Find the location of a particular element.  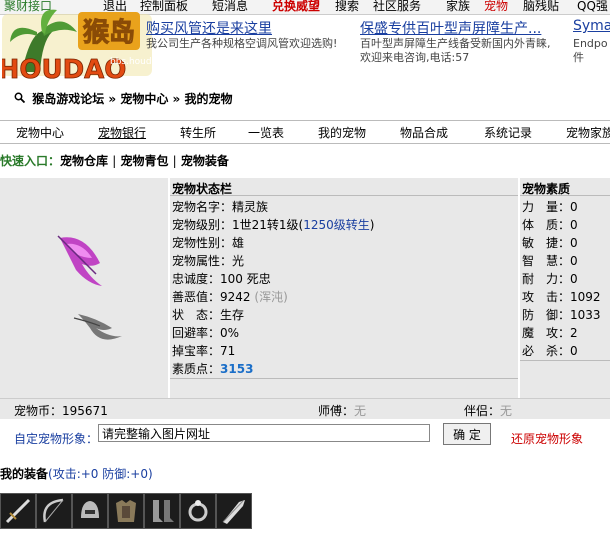

image-url-input is located at coordinates (264, 433).